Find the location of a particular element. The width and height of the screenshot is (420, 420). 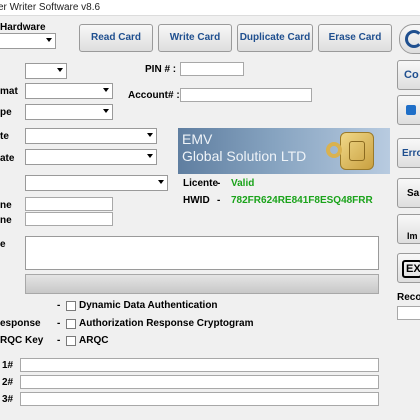

arc-label: Authorization Response Cryptogram is located at coordinates (166, 323).